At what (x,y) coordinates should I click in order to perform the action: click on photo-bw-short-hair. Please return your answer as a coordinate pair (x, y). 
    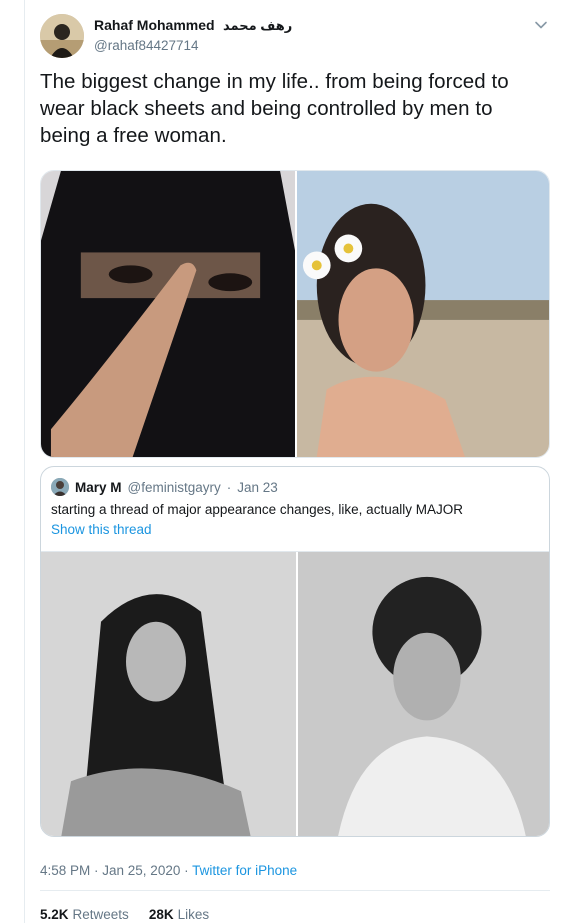
    Looking at the image, I should click on (422, 694).